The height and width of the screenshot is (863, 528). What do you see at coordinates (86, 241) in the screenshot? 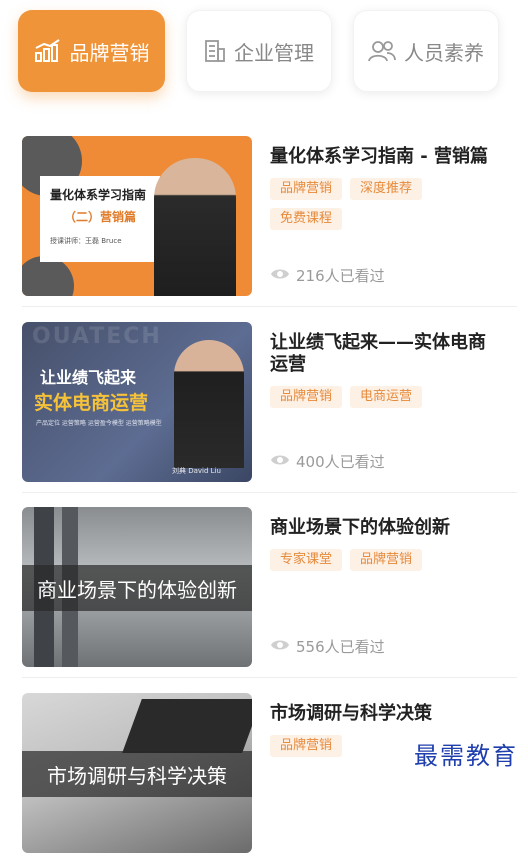
I see `thumb-lecturer: 授课讲师：王磊 Bruce` at bounding box center [86, 241].